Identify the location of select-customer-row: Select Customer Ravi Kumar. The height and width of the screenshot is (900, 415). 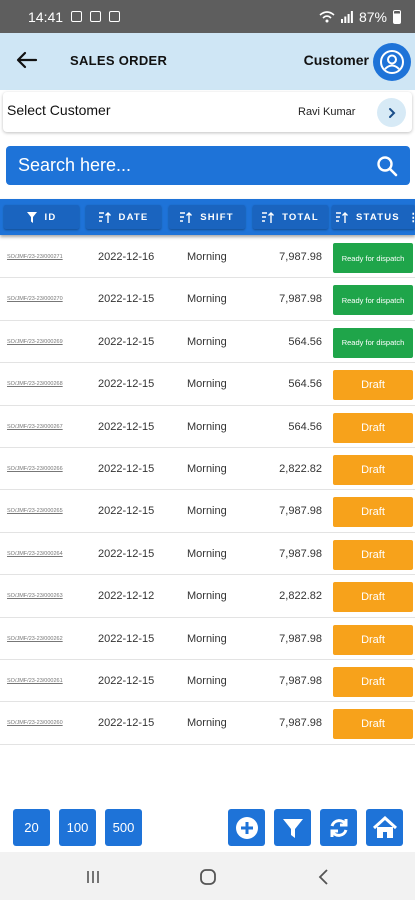
(207, 112).